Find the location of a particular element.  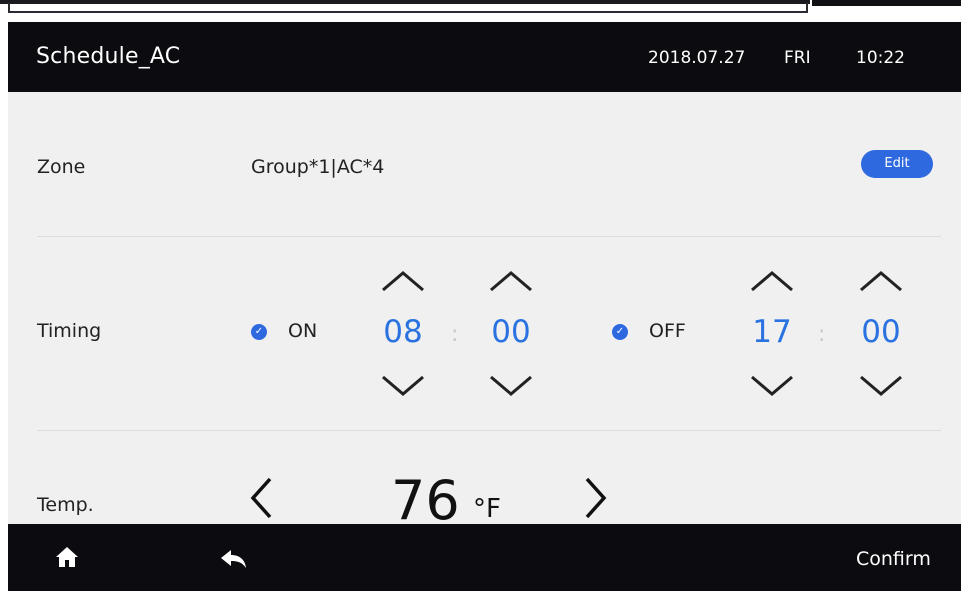

divider-timing is located at coordinates (489, 430).